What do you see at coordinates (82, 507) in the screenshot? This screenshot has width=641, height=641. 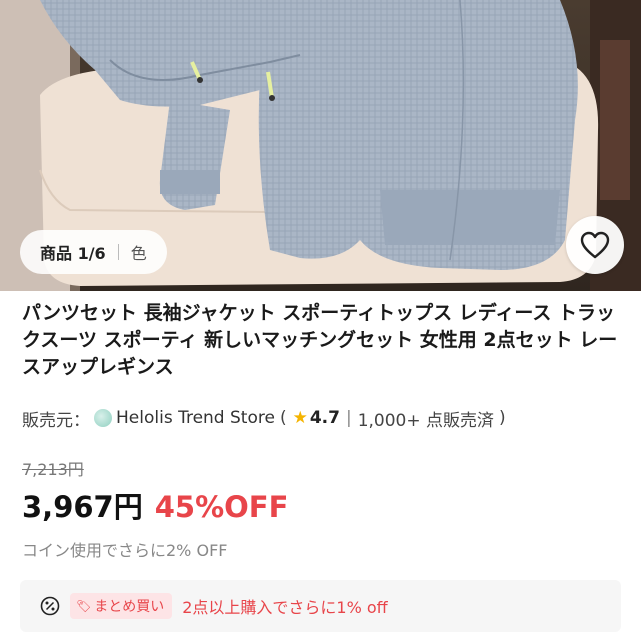 I see `current-price: 3,967円` at bounding box center [82, 507].